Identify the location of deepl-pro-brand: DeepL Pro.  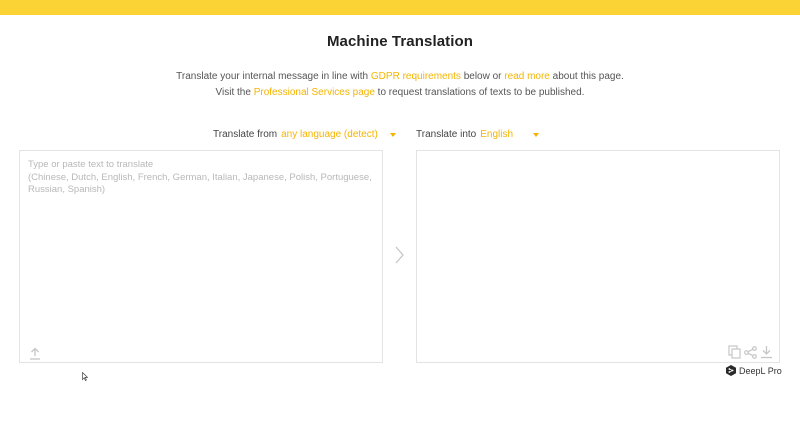
(754, 370).